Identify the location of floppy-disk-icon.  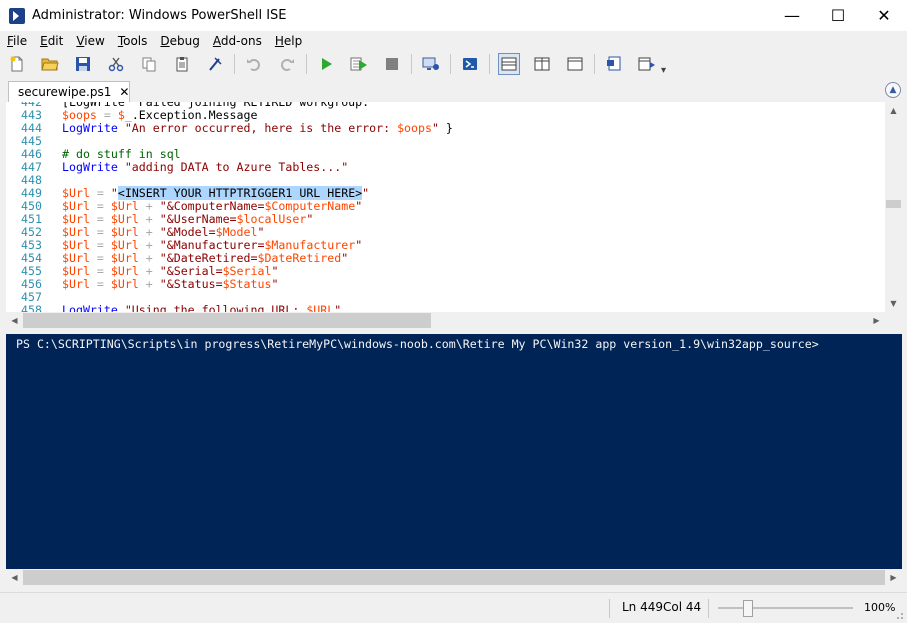
(83, 64).